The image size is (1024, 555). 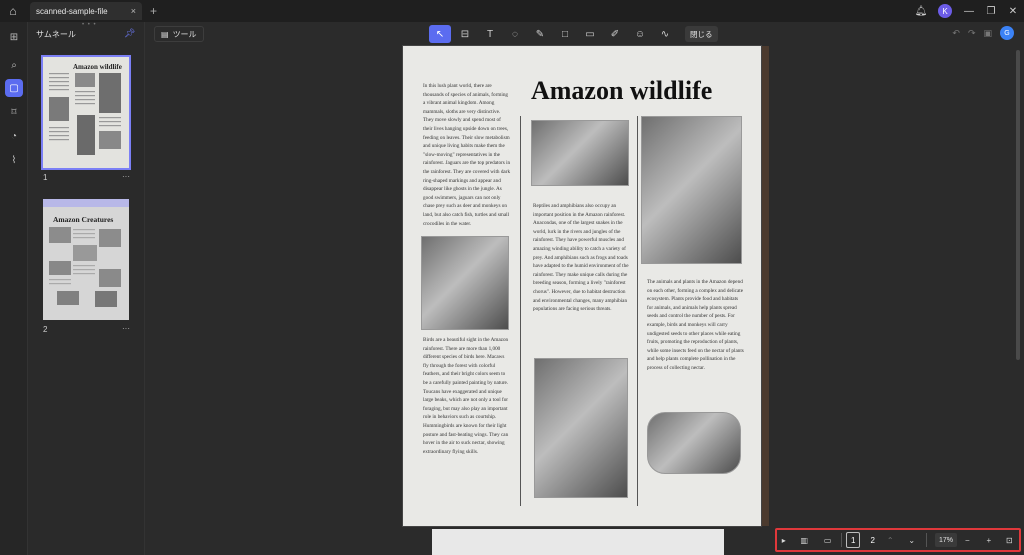 I want to click on vertical-scrollbar, so click(x=1018, y=205).